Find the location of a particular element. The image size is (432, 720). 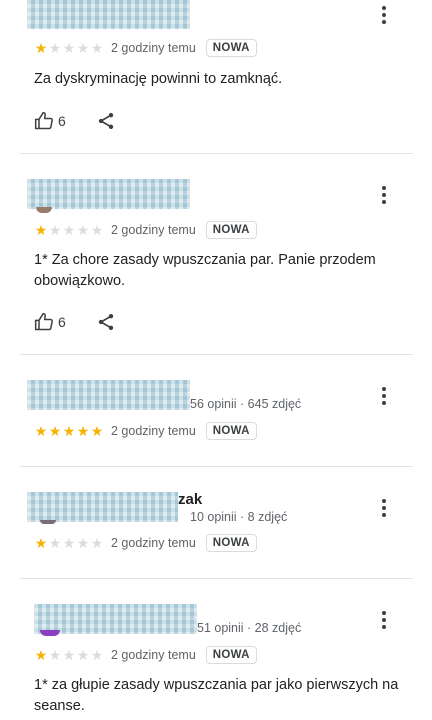

reviewer-stats: 10 opinii · 8 zdjęć is located at coordinates (239, 517).